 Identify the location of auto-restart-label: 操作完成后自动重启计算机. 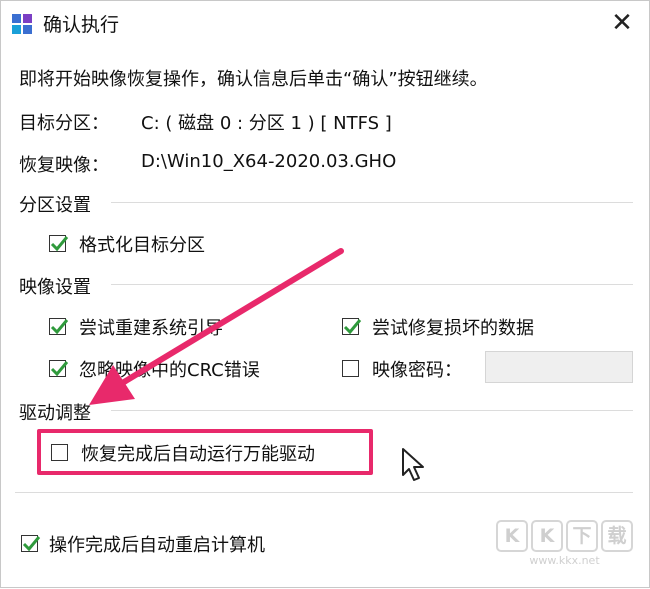
(157, 545).